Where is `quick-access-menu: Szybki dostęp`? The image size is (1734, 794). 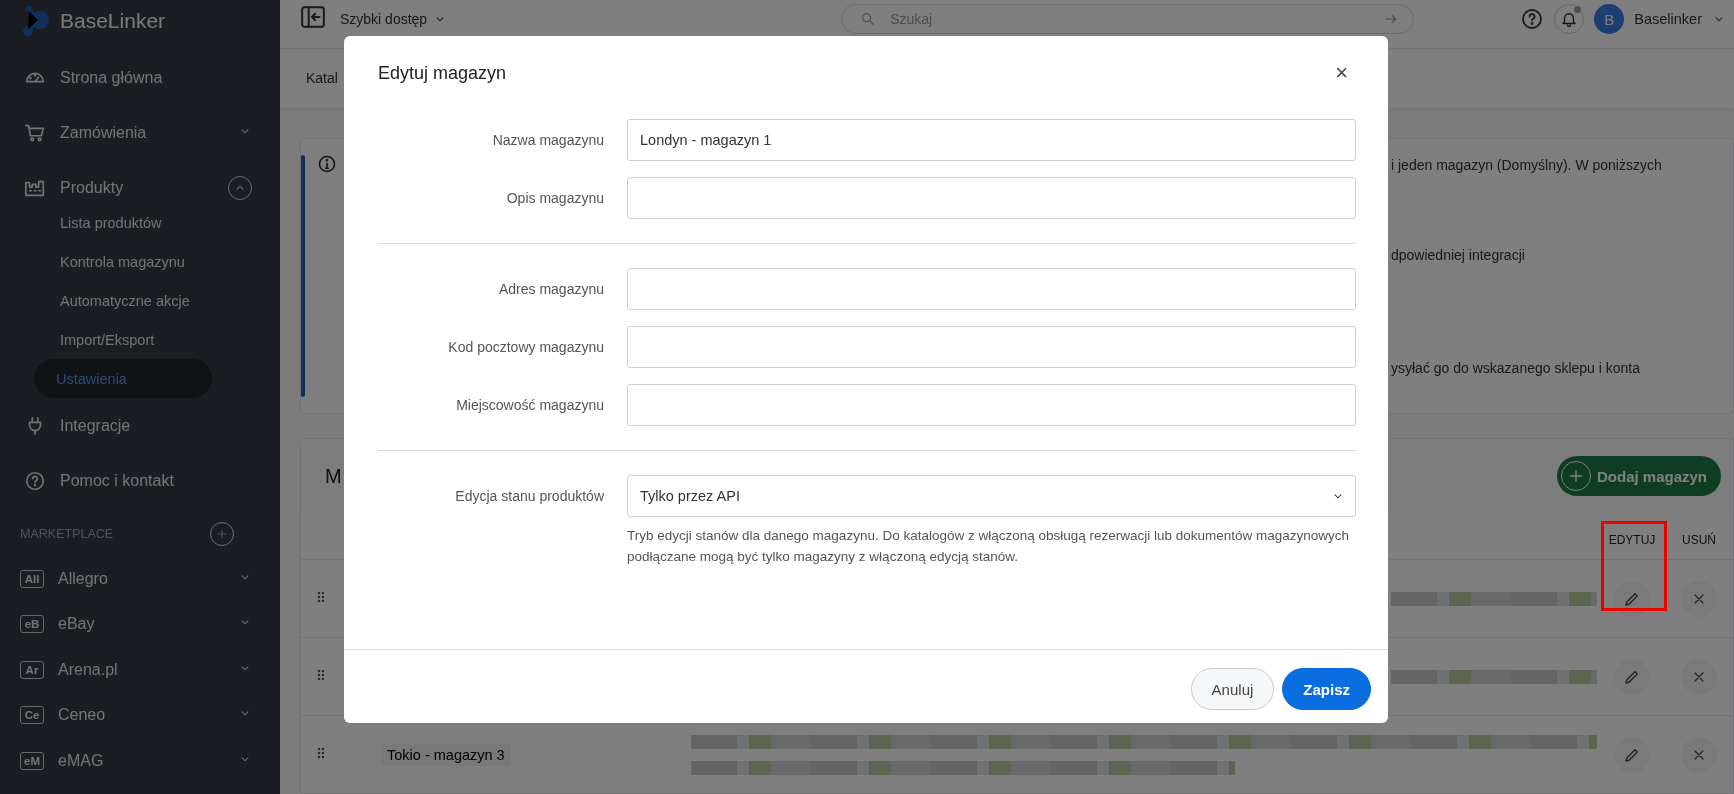
quick-access-menu: Szybki dostęp is located at coordinates (394, 19).